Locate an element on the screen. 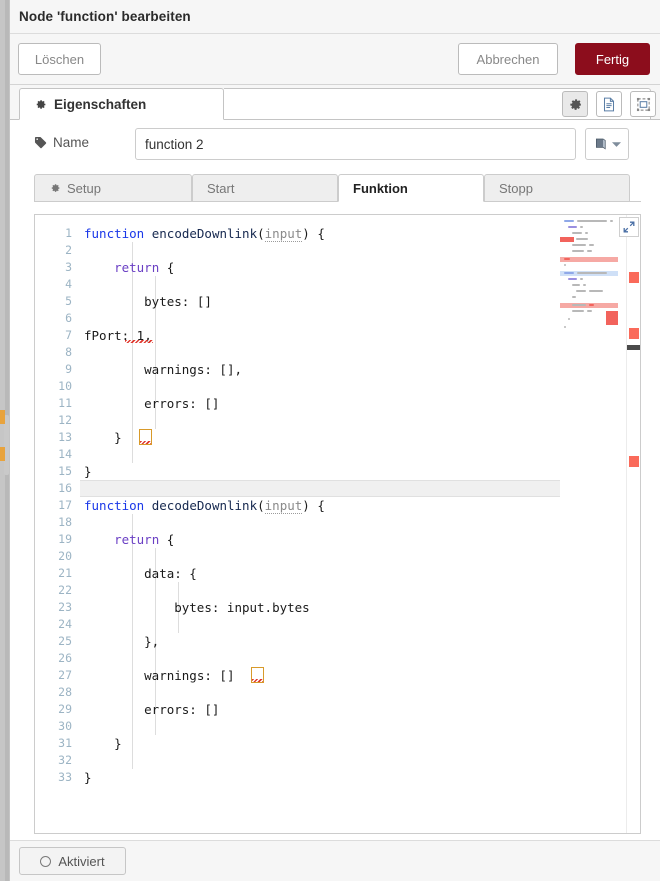 The height and width of the screenshot is (881, 660). tab-properties: Eigenschaften is located at coordinates (121, 104).